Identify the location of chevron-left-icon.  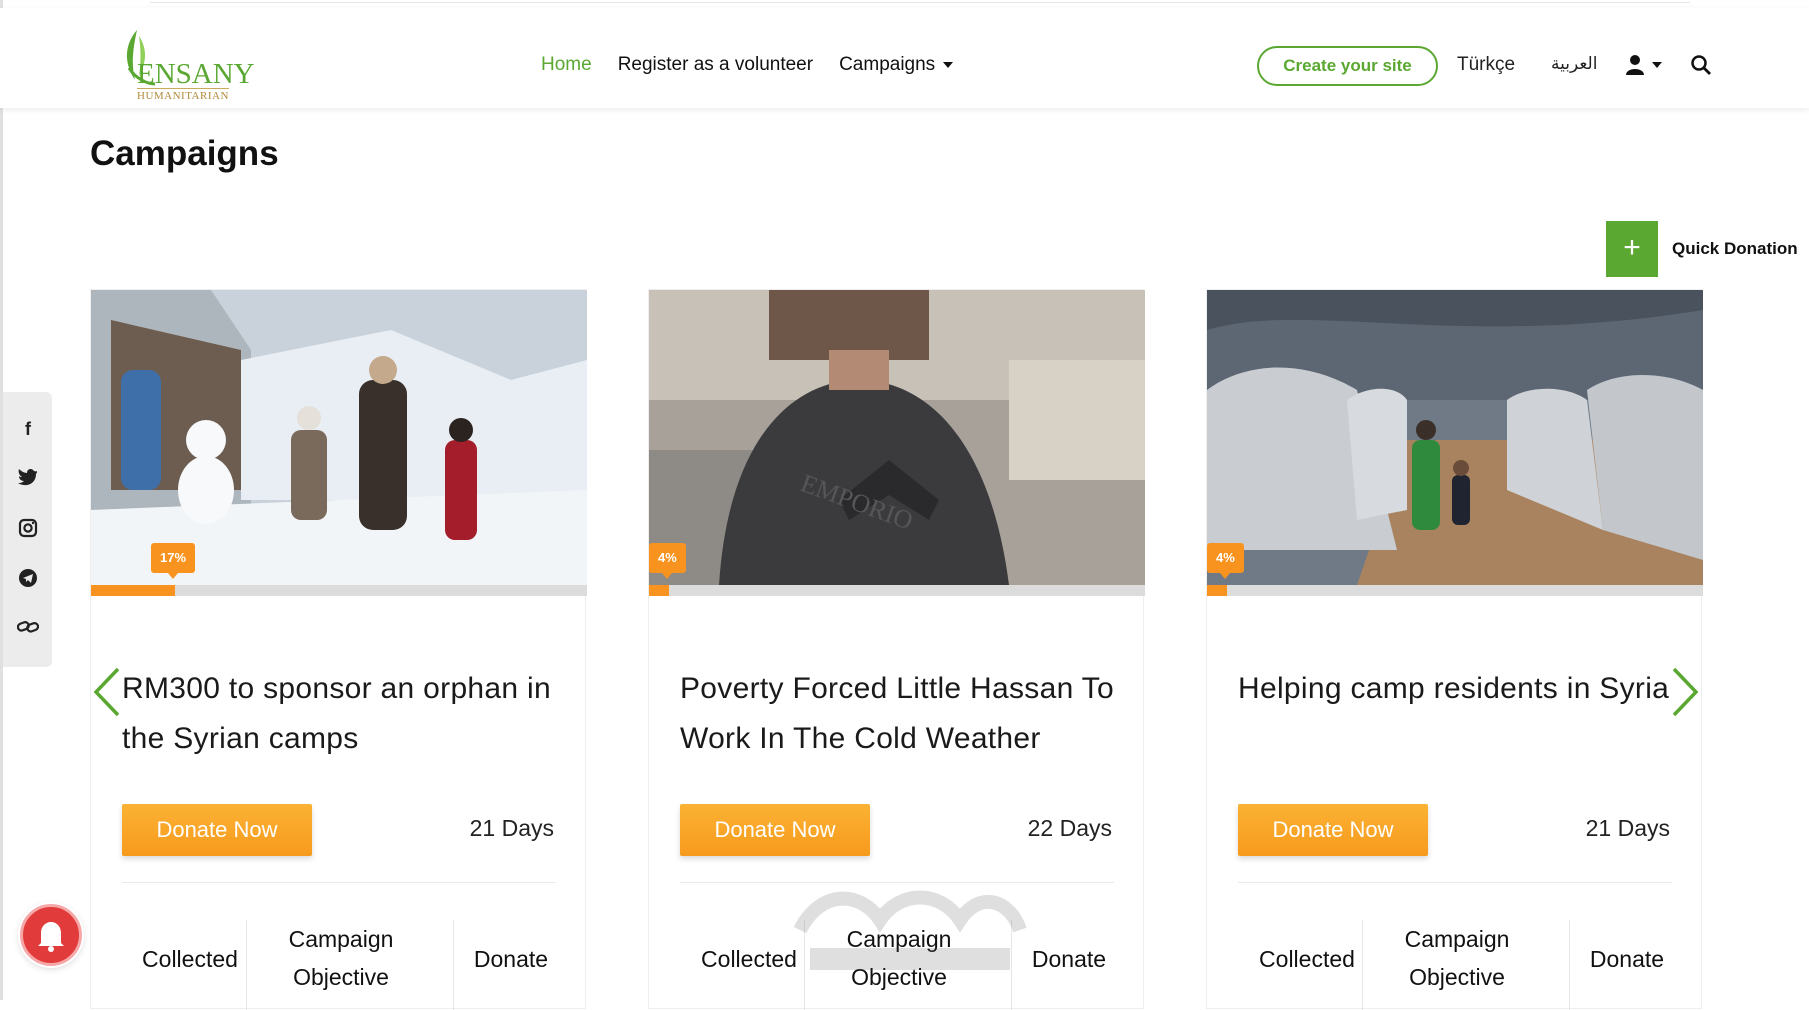
(106, 692).